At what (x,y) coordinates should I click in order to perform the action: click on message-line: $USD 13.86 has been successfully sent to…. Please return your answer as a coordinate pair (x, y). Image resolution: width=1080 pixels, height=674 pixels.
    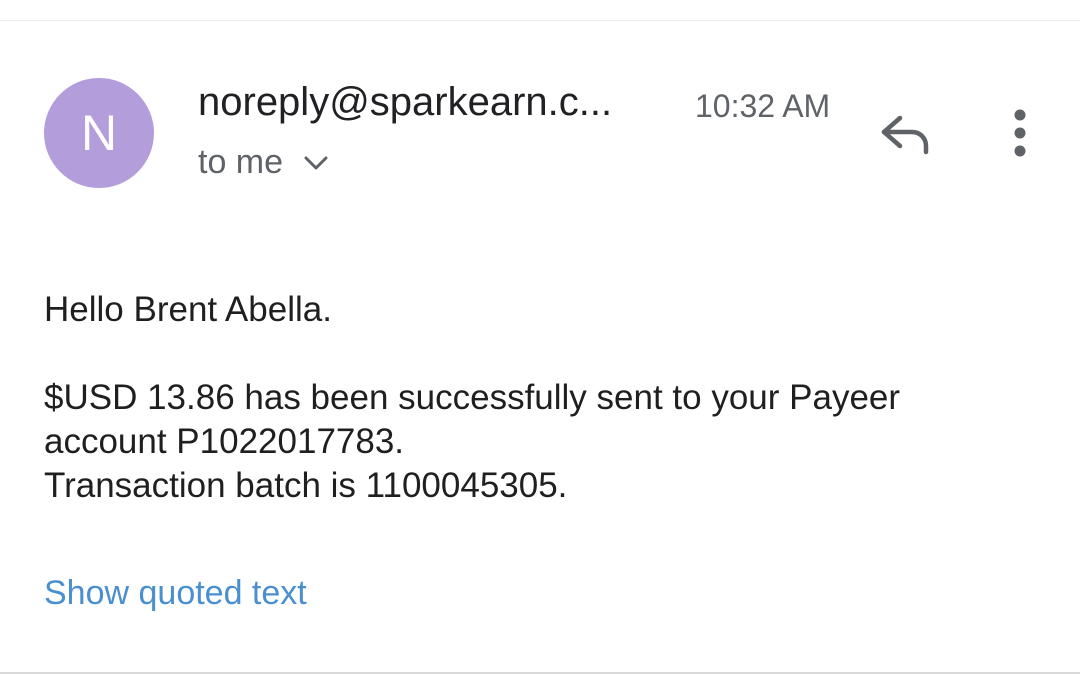
    Looking at the image, I should click on (472, 397).